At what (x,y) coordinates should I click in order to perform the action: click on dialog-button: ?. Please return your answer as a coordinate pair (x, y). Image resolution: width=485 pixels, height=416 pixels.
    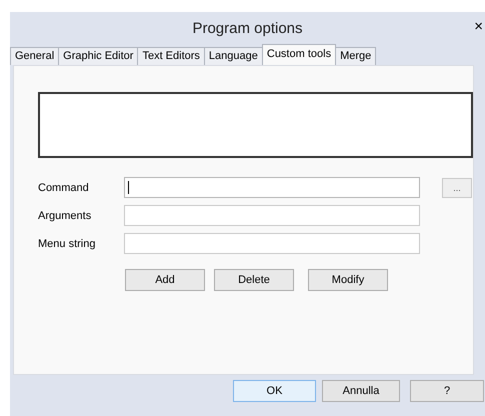
    Looking at the image, I should click on (447, 391).